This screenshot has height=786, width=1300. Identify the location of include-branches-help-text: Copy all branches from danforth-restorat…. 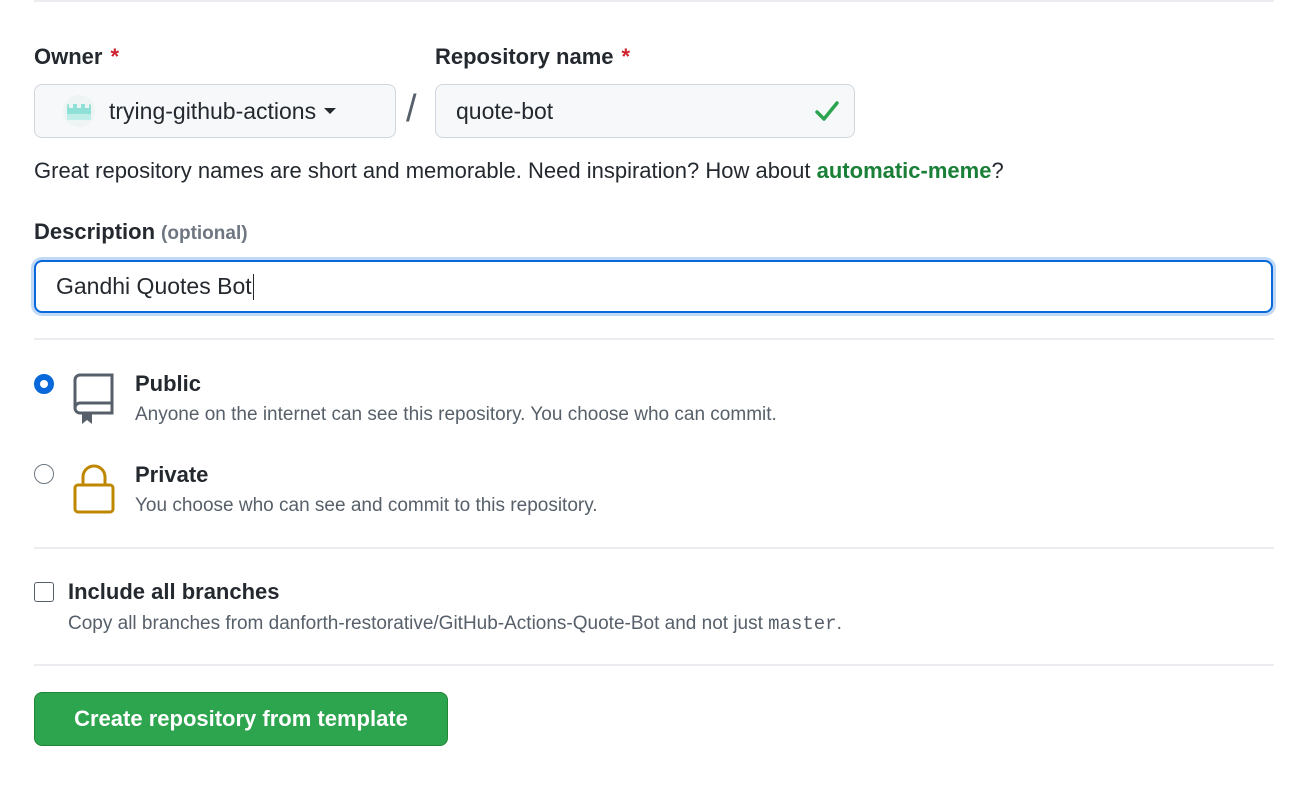
(418, 623).